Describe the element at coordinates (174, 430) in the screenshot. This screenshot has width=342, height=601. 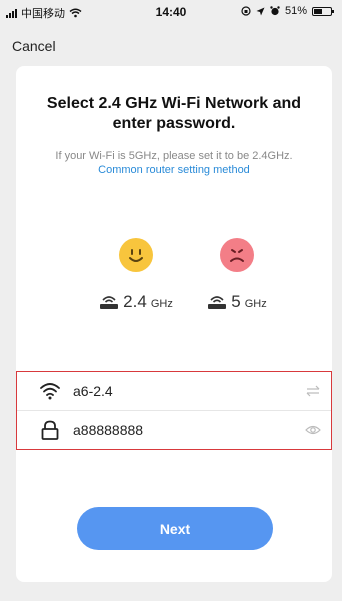
I see `password-row: a88888888` at that location.